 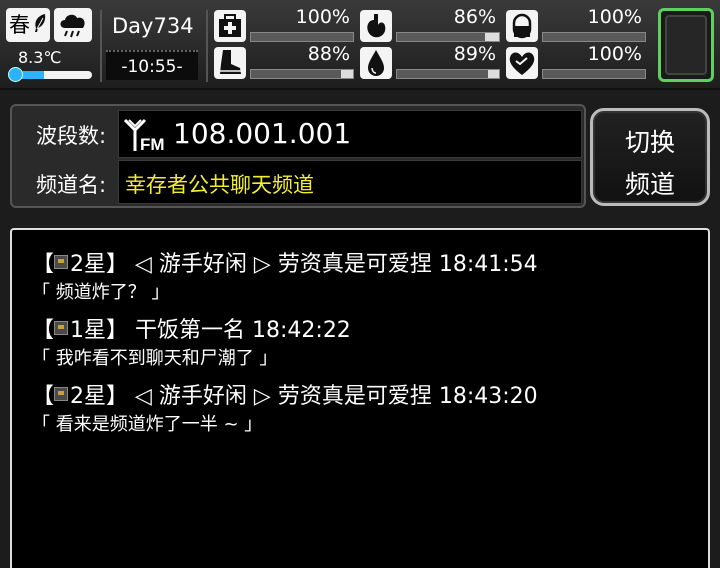 What do you see at coordinates (15, 74) in the screenshot?
I see `thermometer-icon` at bounding box center [15, 74].